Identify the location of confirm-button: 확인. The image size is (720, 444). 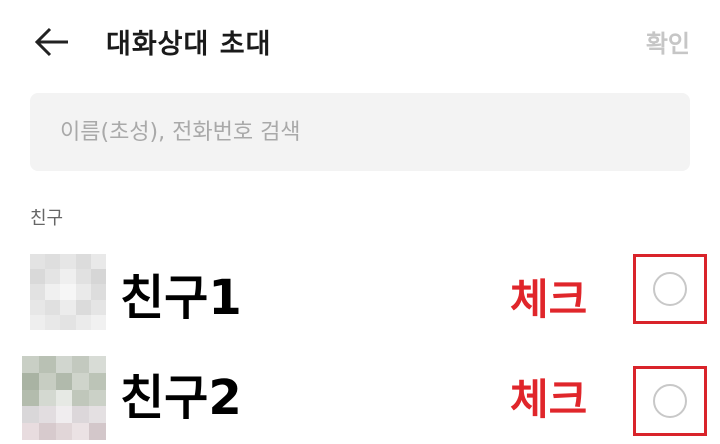
(668, 41).